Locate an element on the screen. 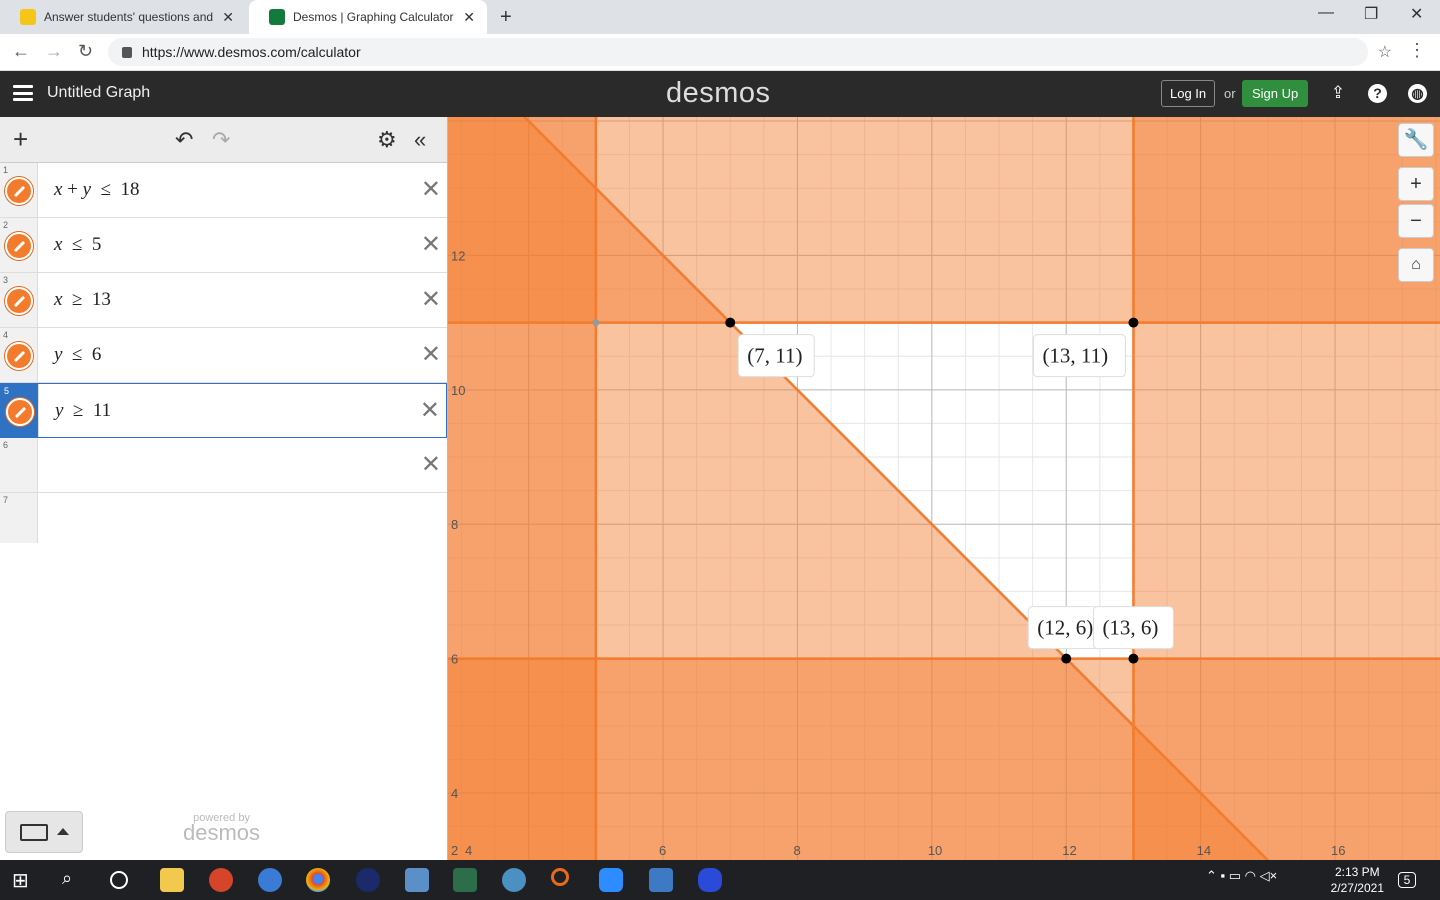 This screenshot has width=1440, height=900. app-icon-bug is located at coordinates (514, 880).